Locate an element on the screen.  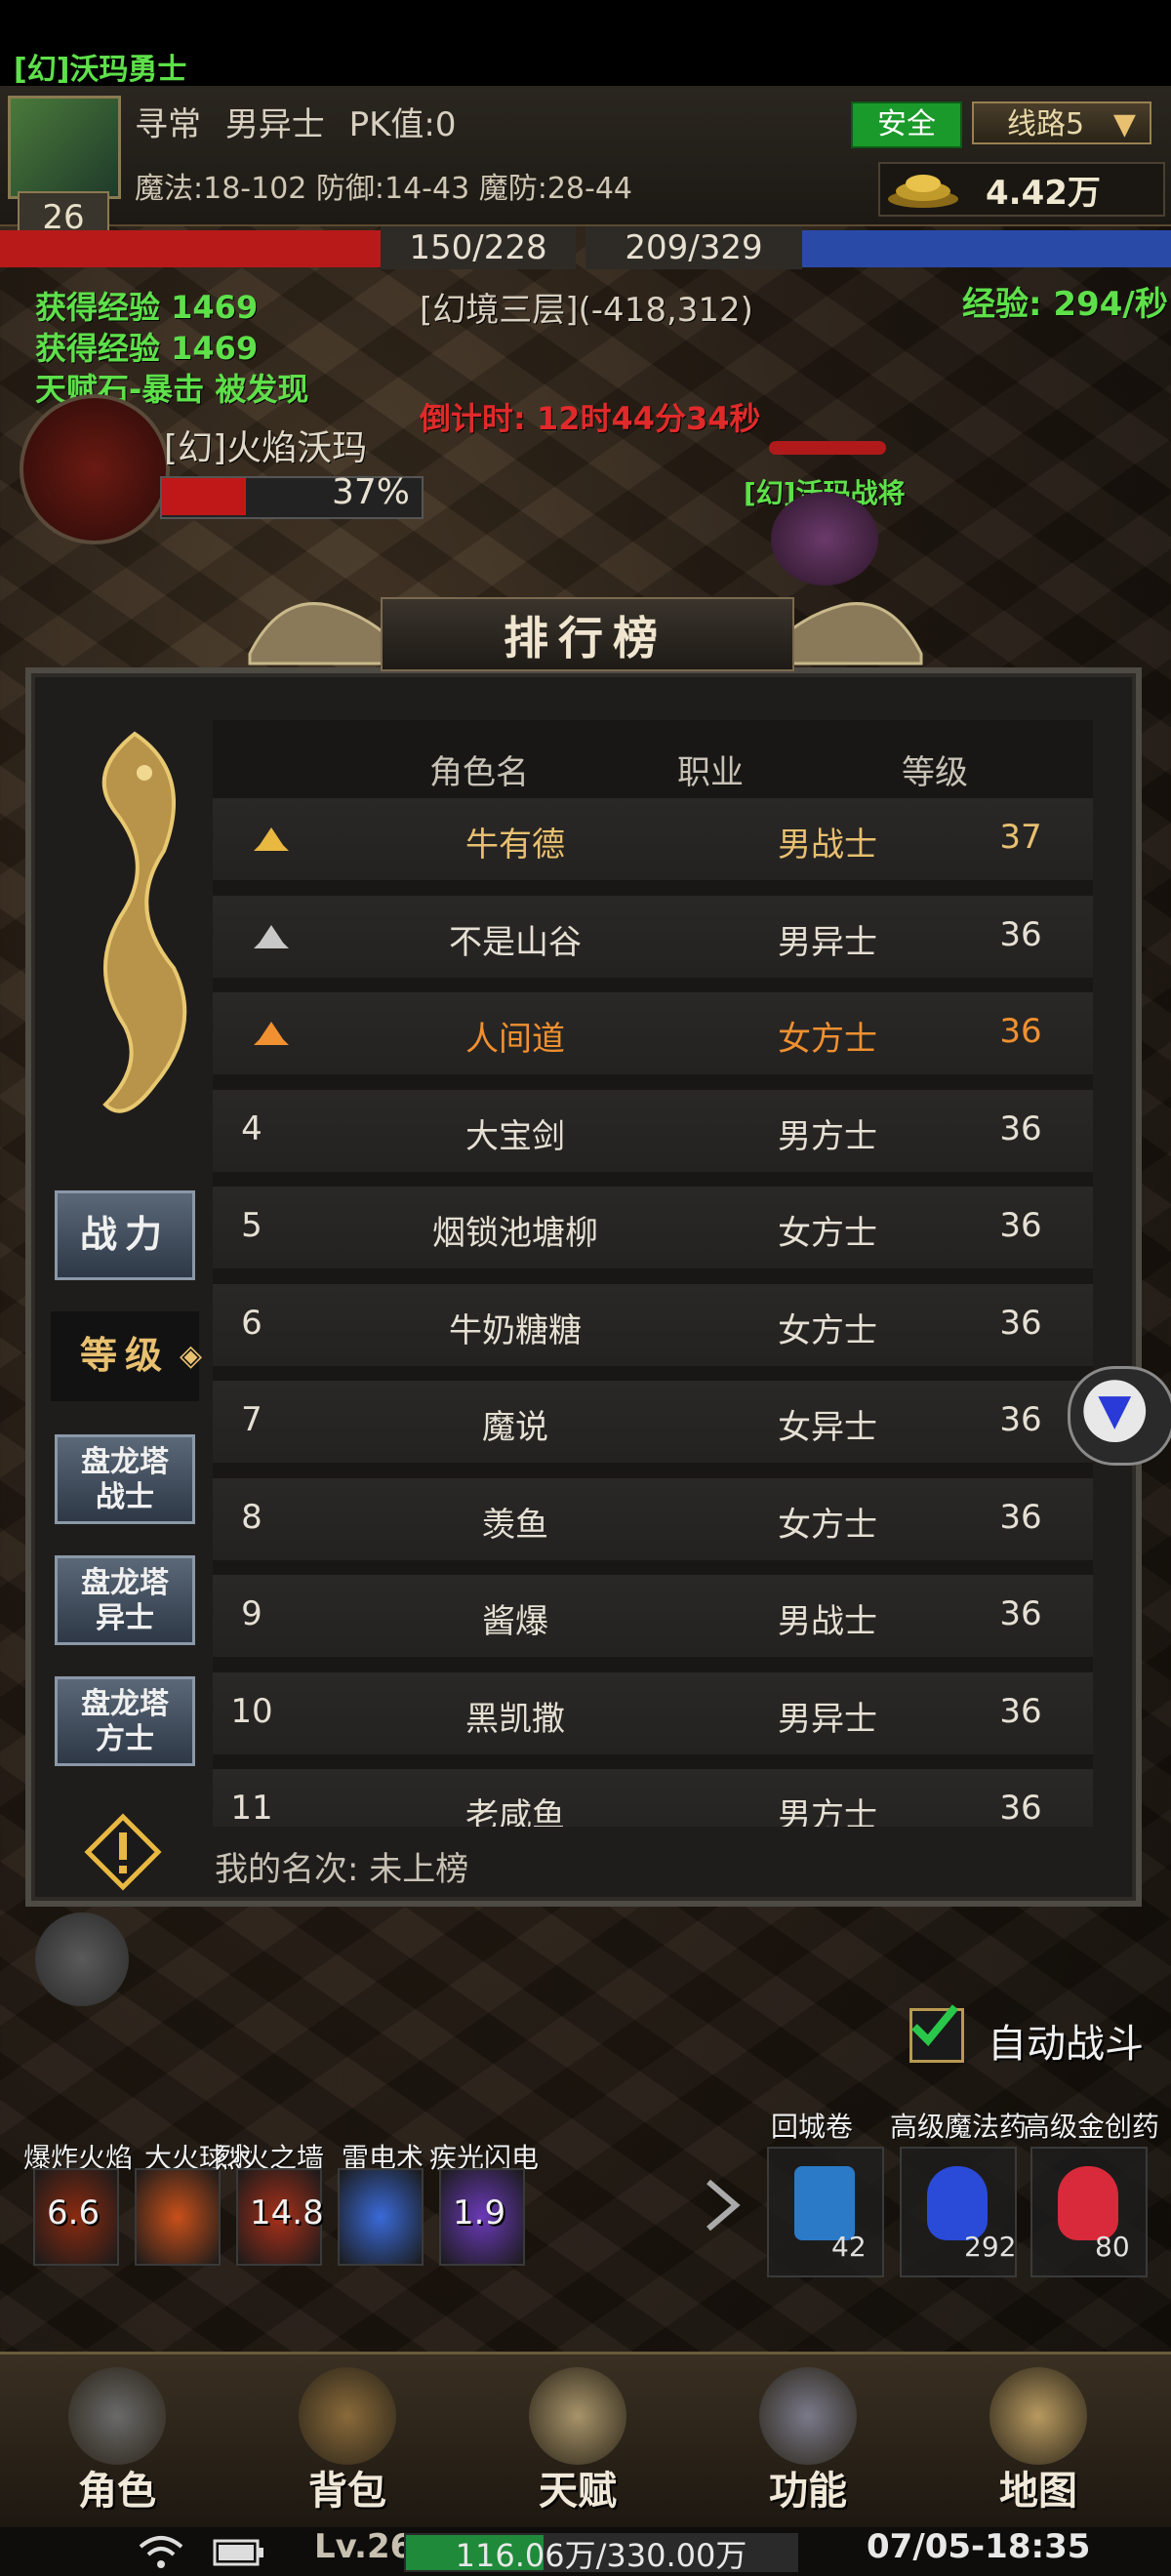
player-name: 黑凯撒 is located at coordinates (515, 1719).